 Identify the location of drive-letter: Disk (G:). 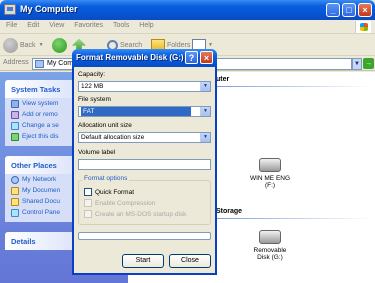
(270, 257).